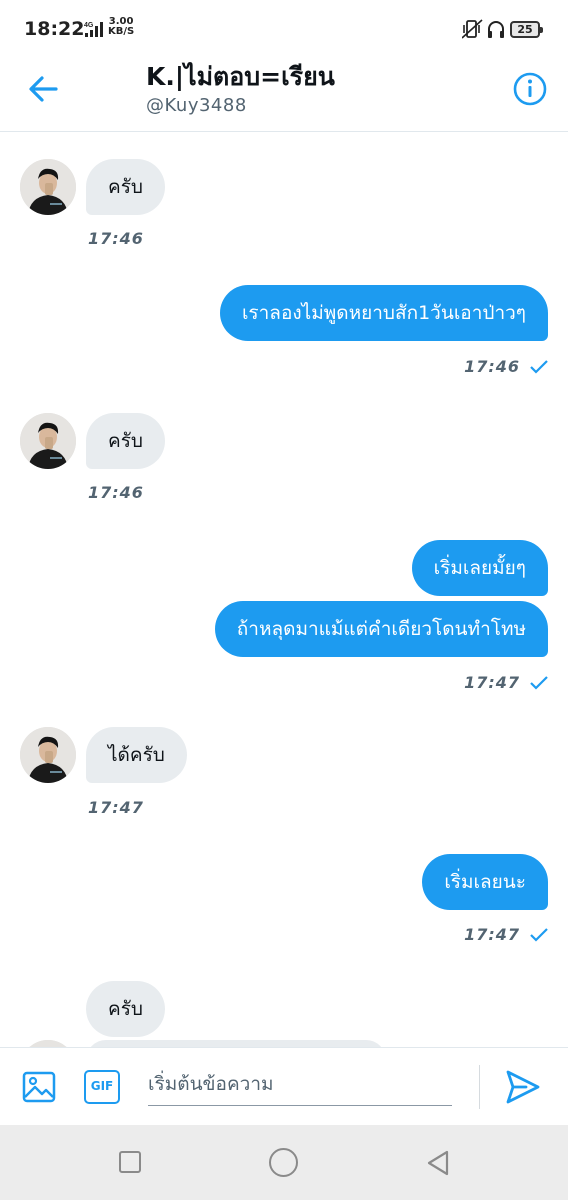 The image size is (568, 1200). What do you see at coordinates (93, 29) in the screenshot?
I see `signal-icon: 4G` at bounding box center [93, 29].